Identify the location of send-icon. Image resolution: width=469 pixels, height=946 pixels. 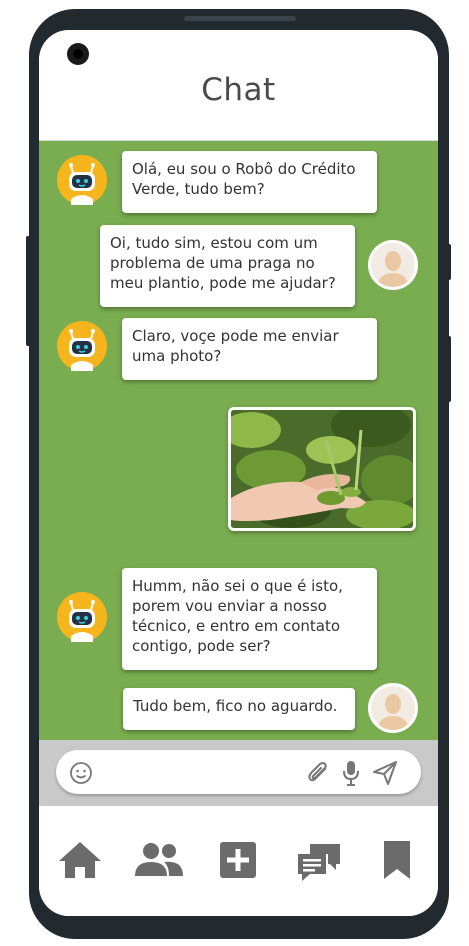
(385, 773).